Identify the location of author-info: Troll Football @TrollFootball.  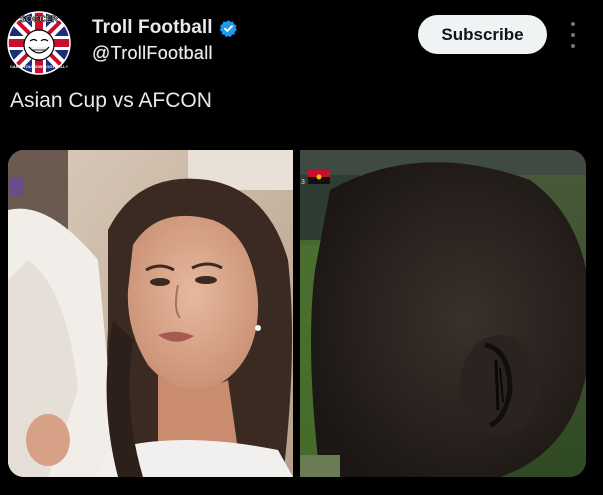
(165, 40).